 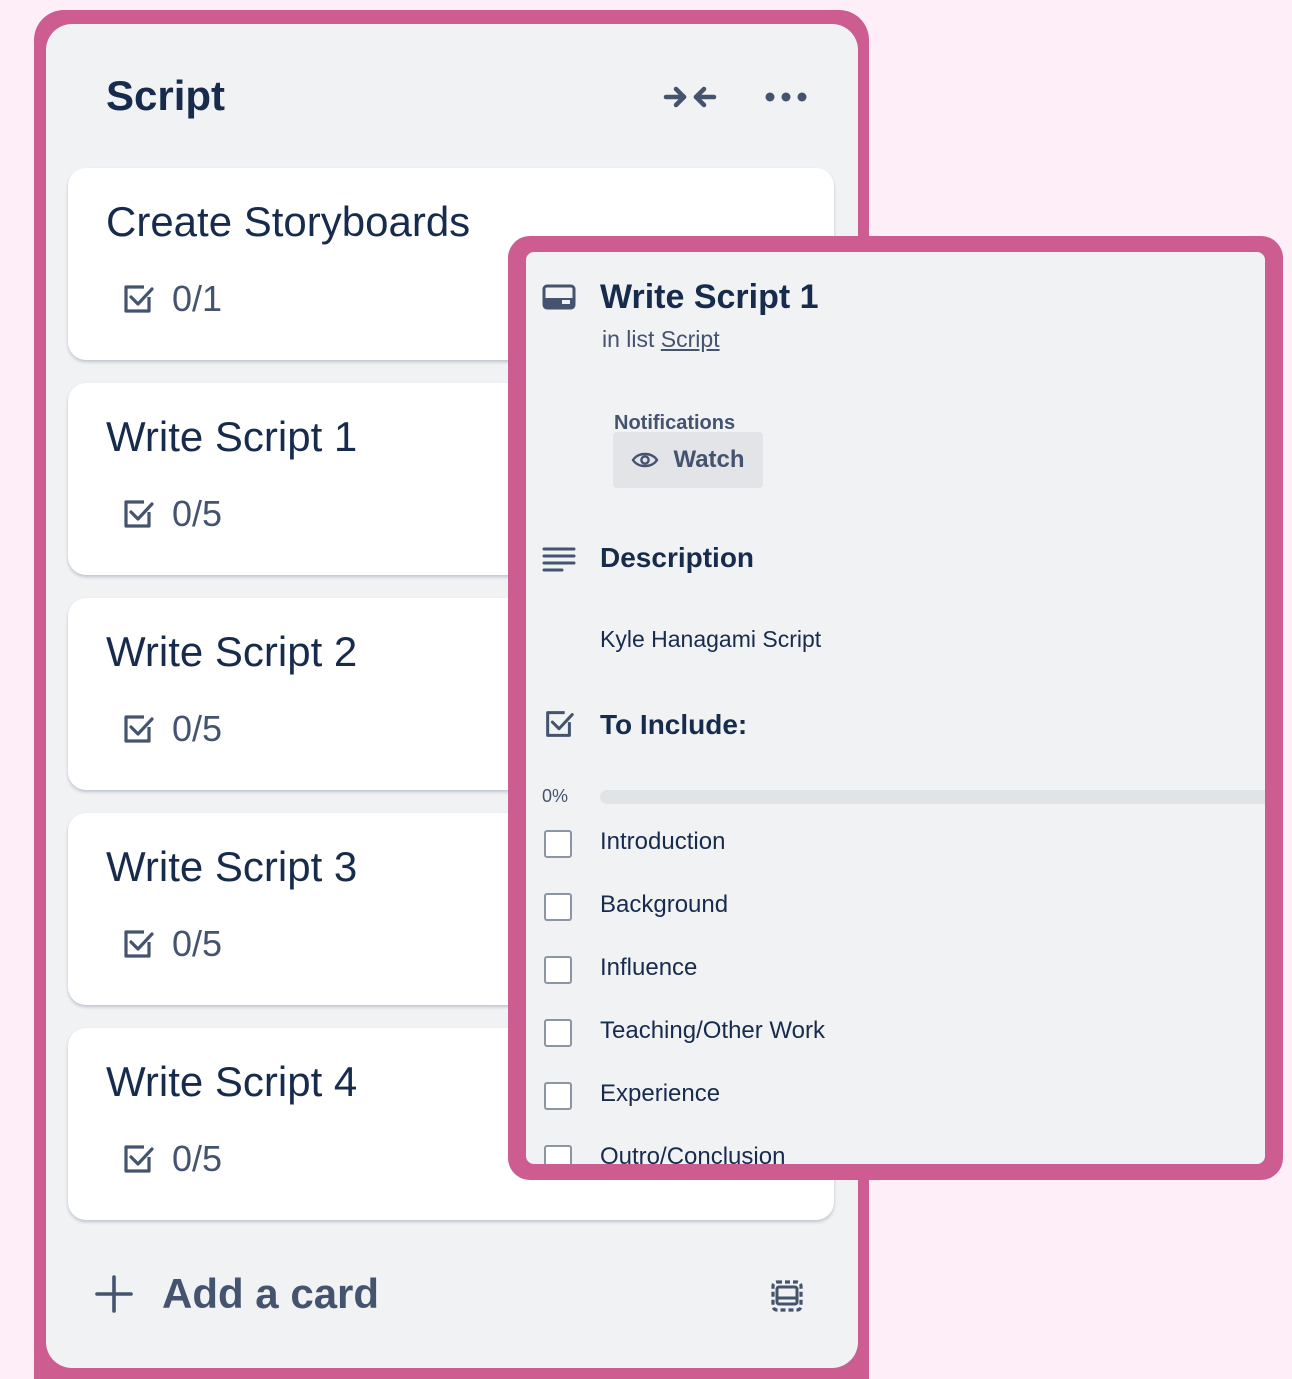 I want to click on checklist-badge: 0/1, so click(x=171, y=299).